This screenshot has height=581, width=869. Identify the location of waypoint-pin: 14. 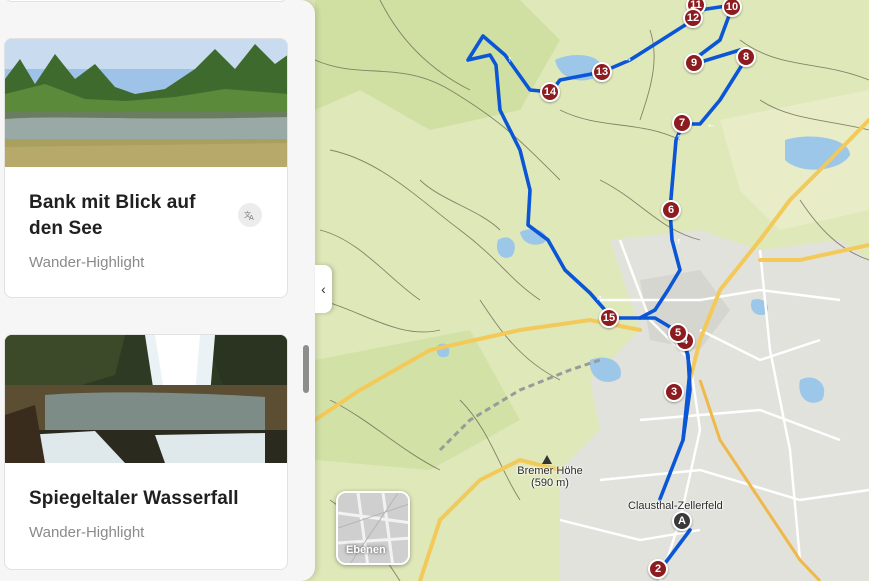
(550, 92).